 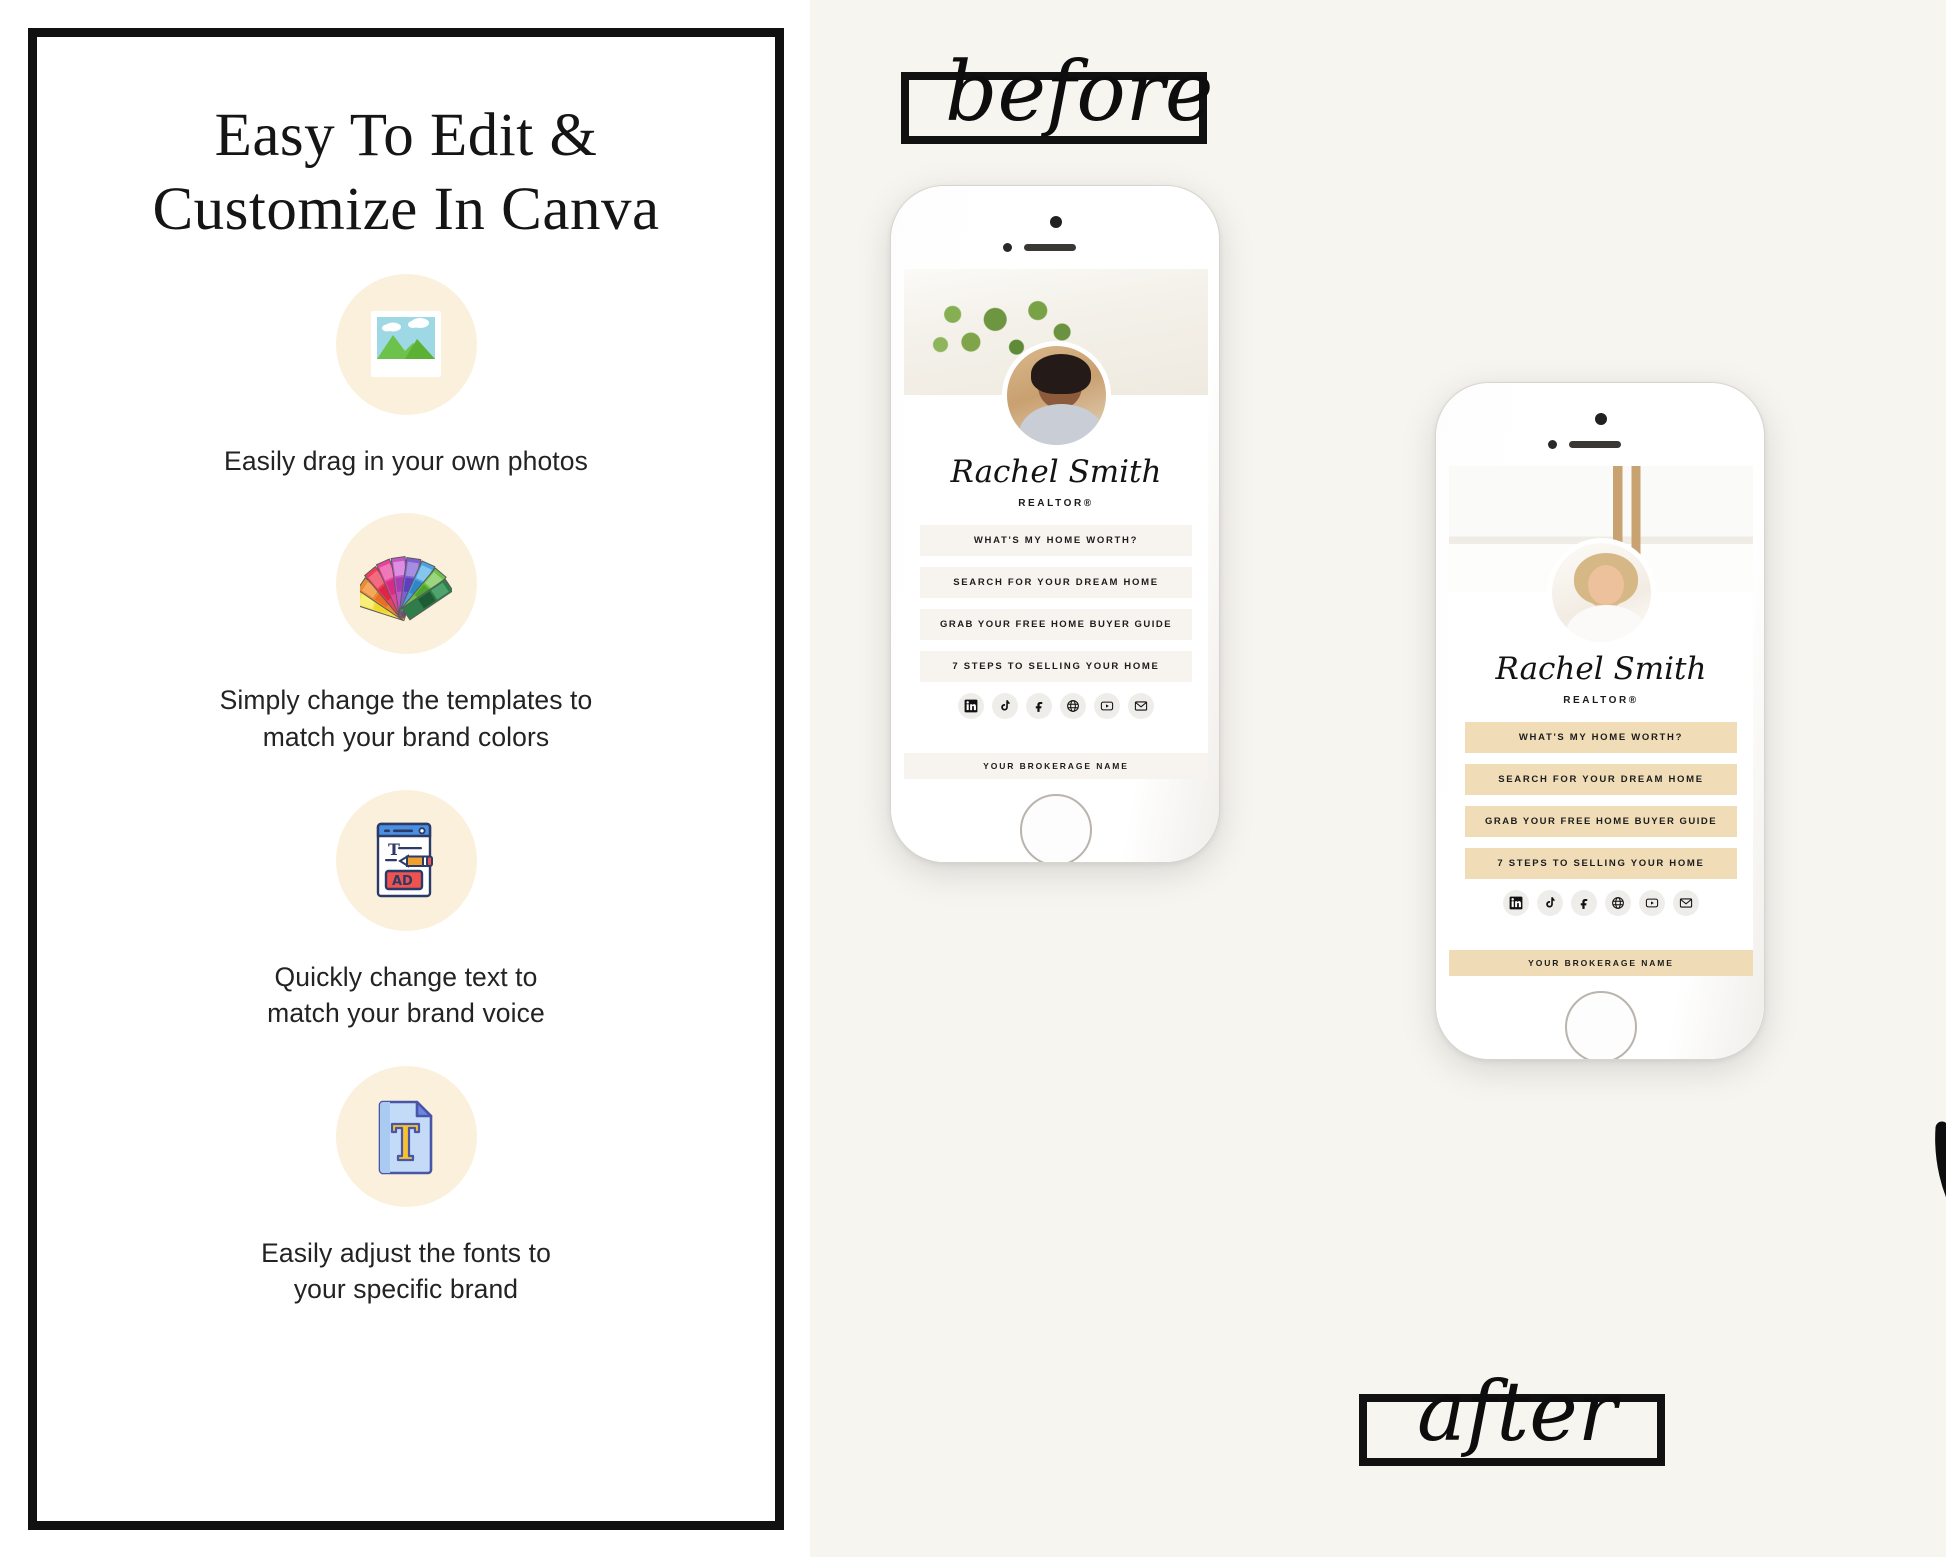 I want to click on page-title: Easy To Edit & Customize In Canva, so click(x=405, y=173).